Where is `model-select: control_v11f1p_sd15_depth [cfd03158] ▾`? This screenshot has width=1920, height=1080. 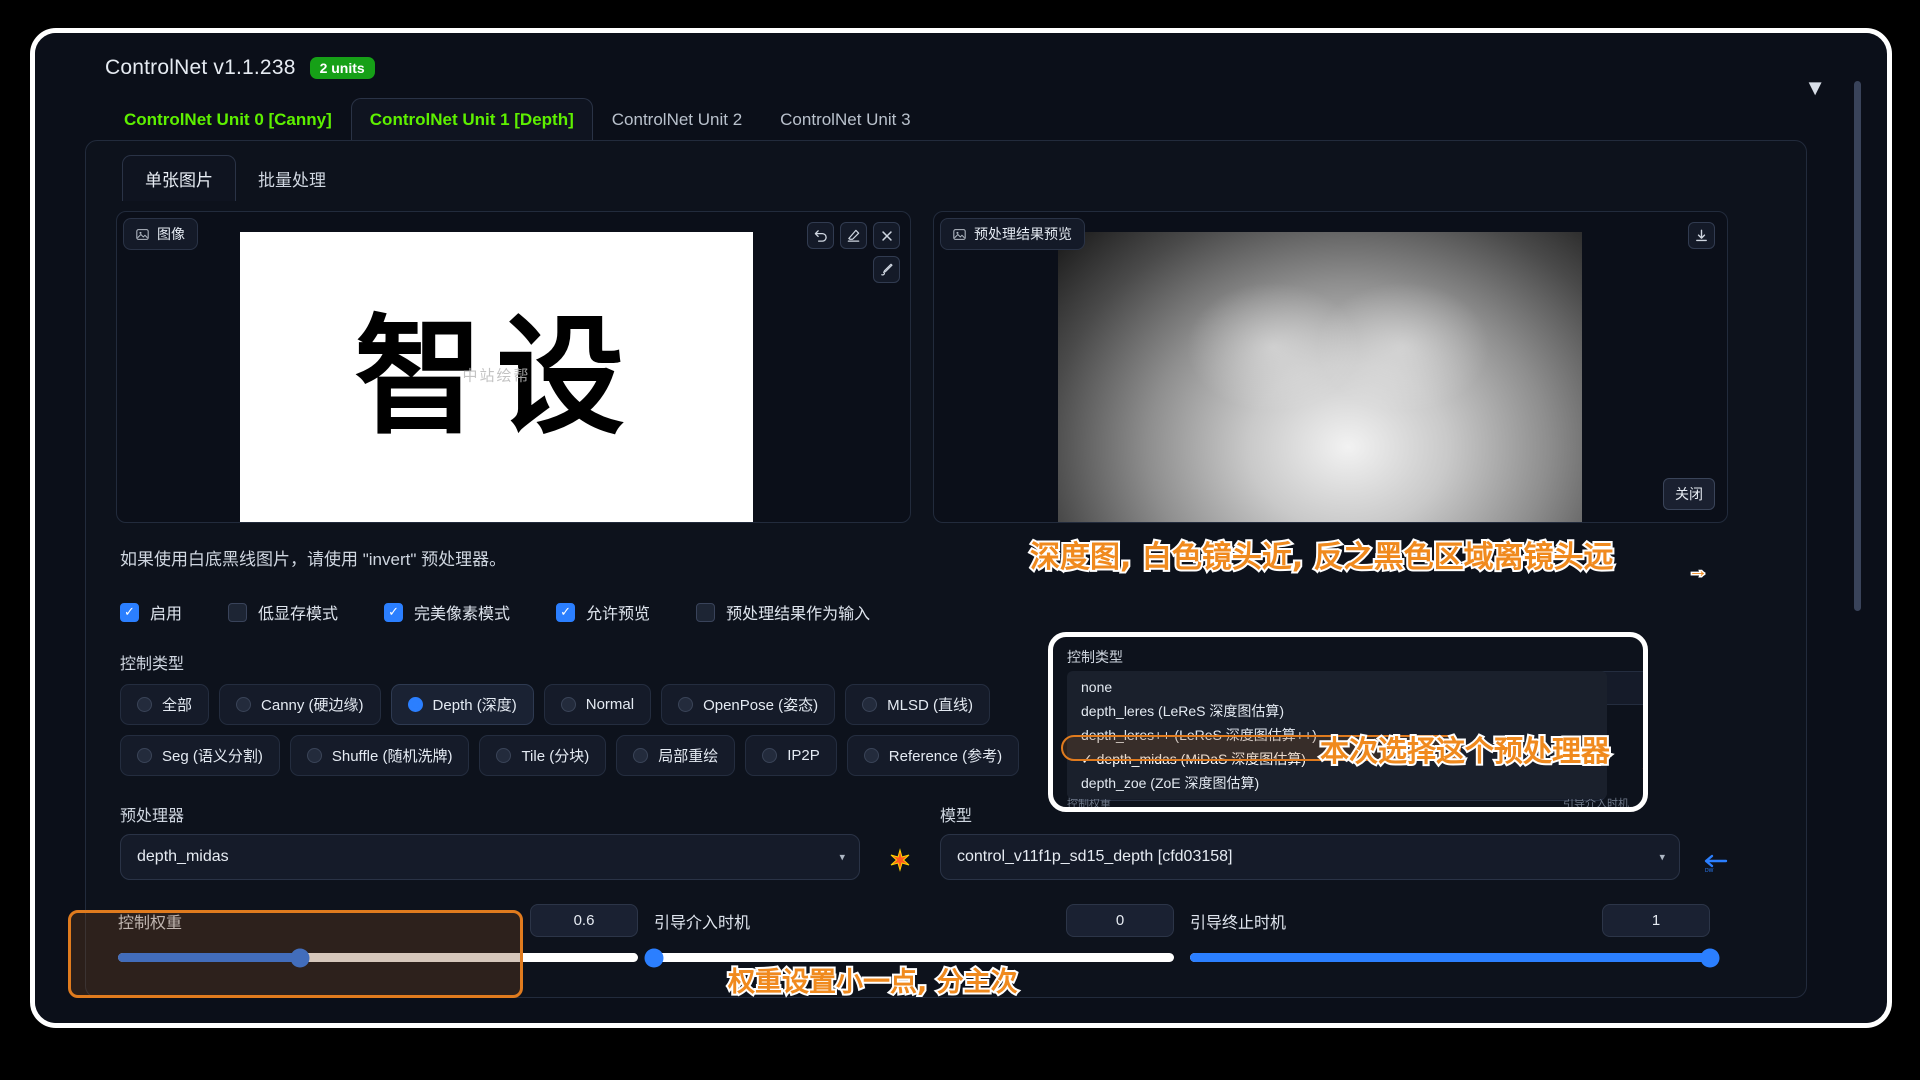 model-select: control_v11f1p_sd15_depth [cfd03158] ▾ is located at coordinates (1310, 857).